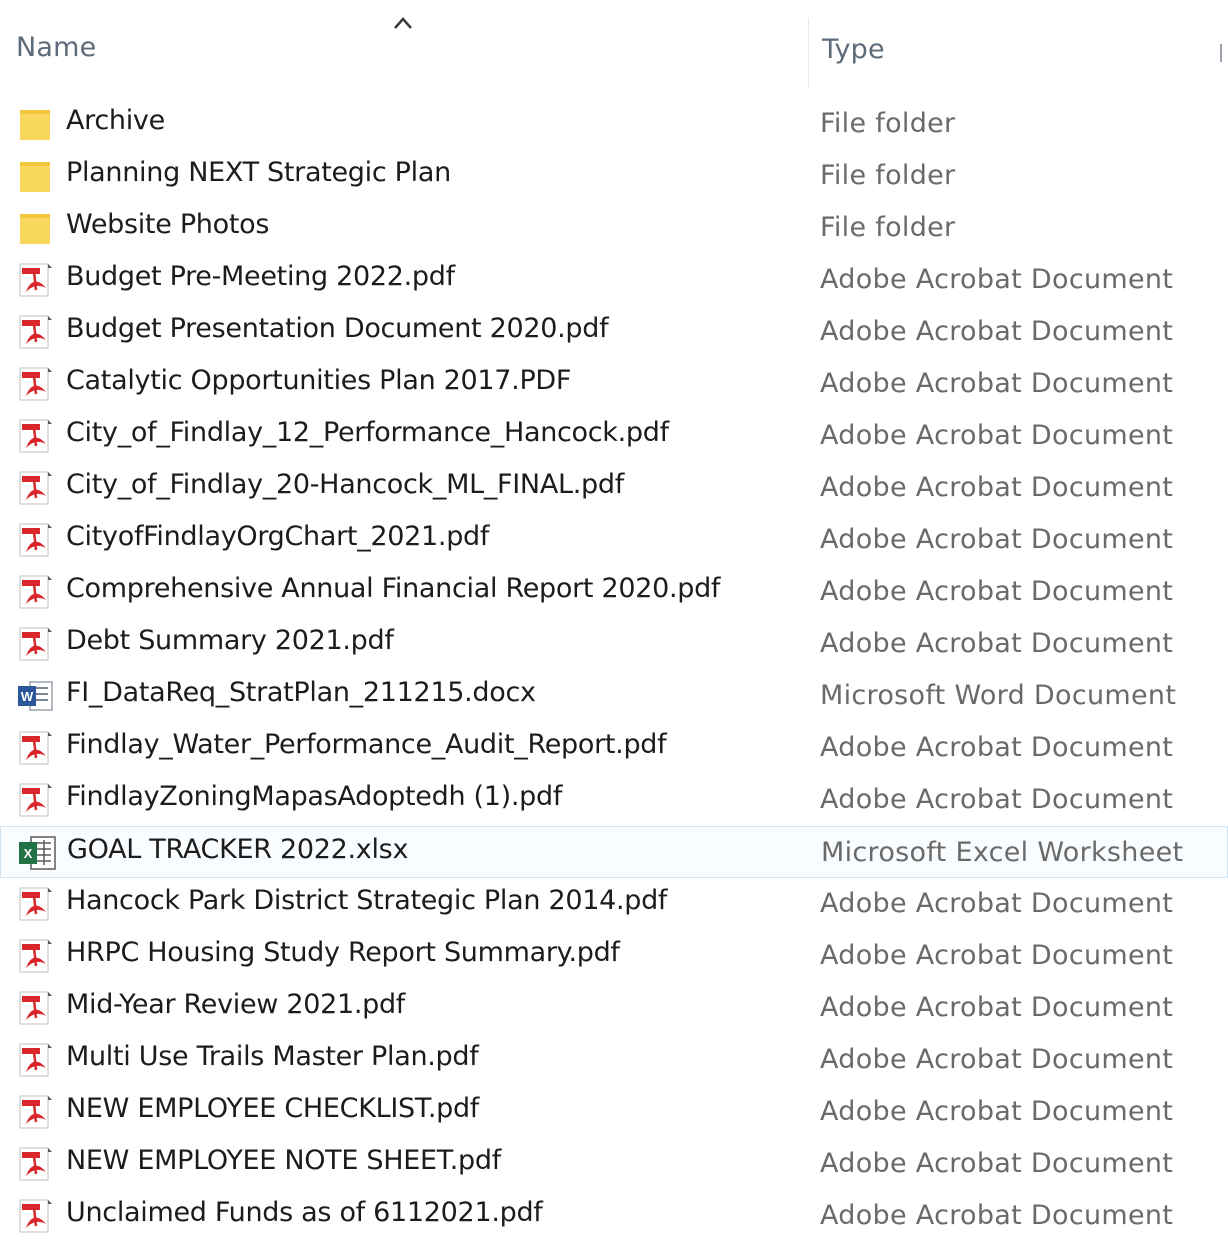 The image size is (1228, 1242). Describe the element at coordinates (115, 120) in the screenshot. I see `file-name: Archive` at that location.